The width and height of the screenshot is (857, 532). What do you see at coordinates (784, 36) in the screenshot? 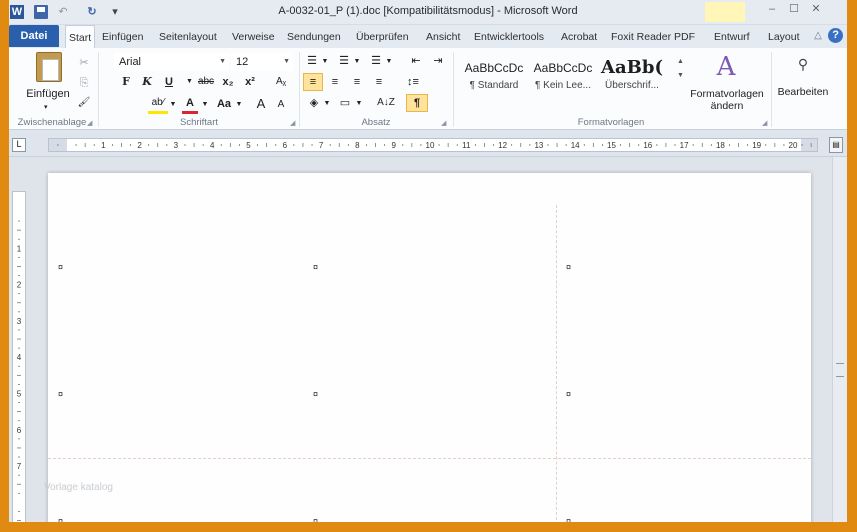
I see `tab-layout: Layout` at bounding box center [784, 36].